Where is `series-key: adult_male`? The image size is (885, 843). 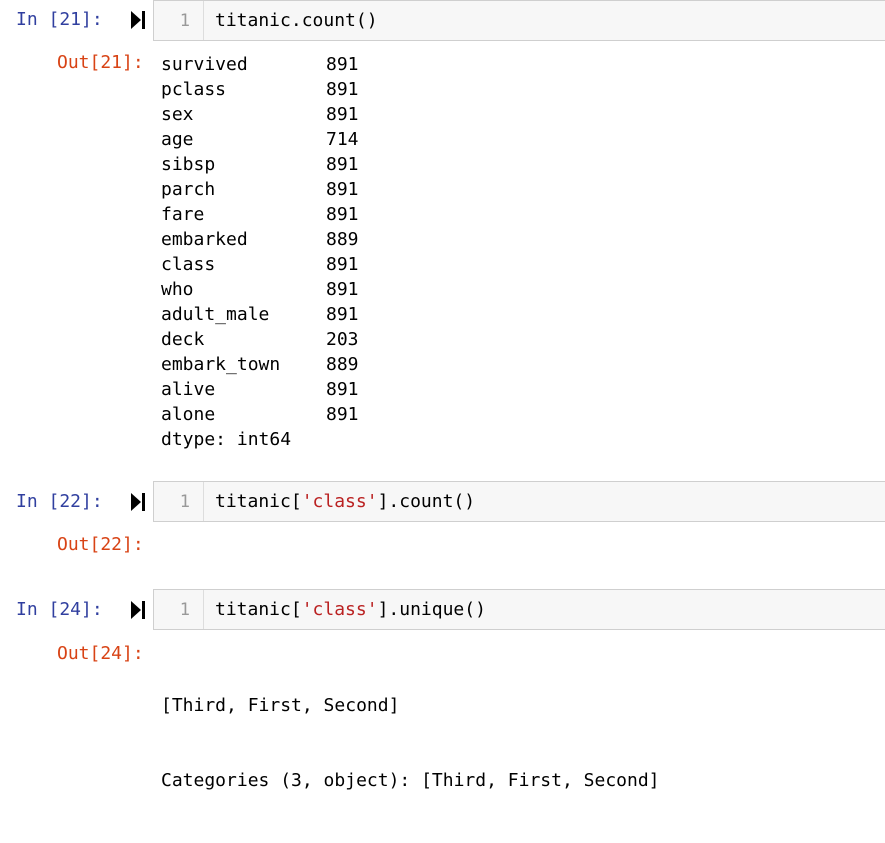
series-key: adult_male is located at coordinates (215, 314).